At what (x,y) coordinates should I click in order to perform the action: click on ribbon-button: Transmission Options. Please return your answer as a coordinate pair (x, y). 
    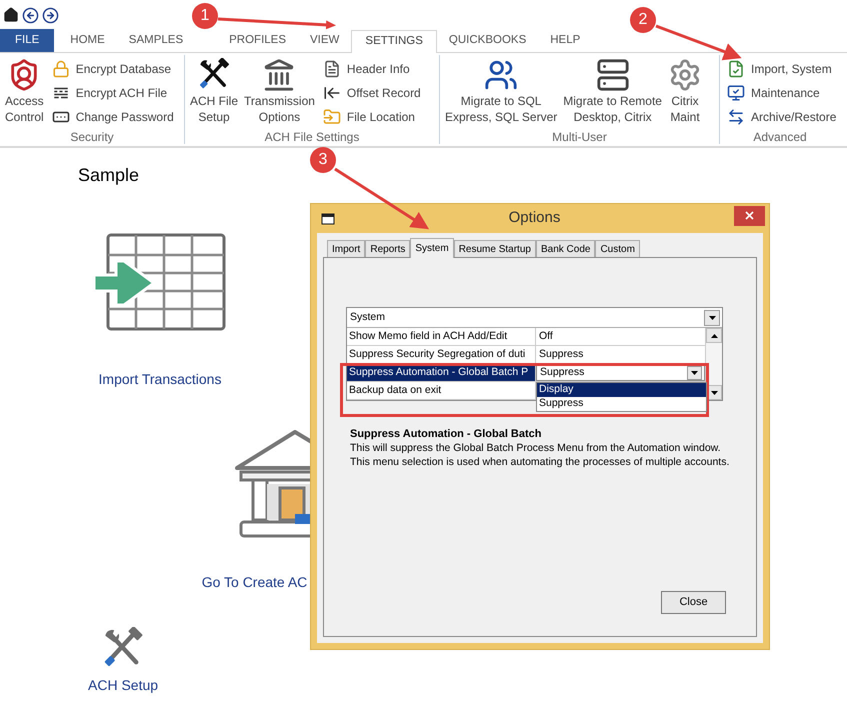
    Looking at the image, I should click on (279, 94).